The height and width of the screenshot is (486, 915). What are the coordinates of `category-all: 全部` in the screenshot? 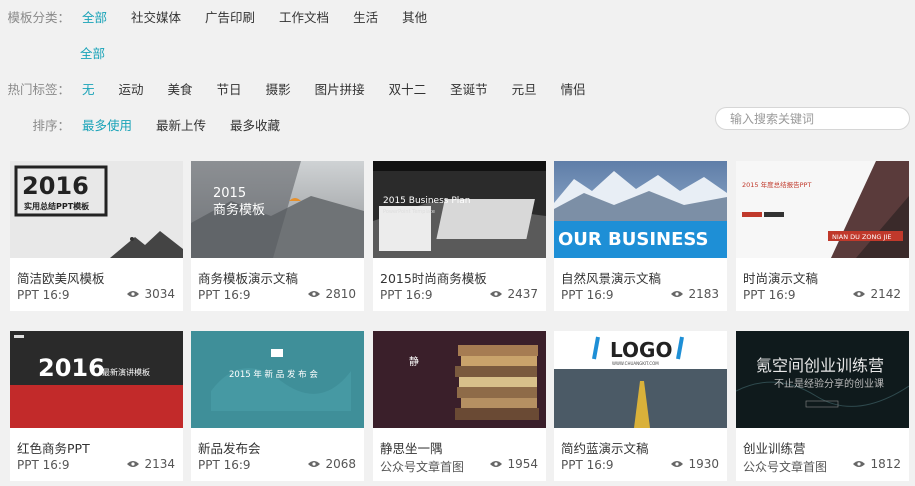 It's located at (94, 16).